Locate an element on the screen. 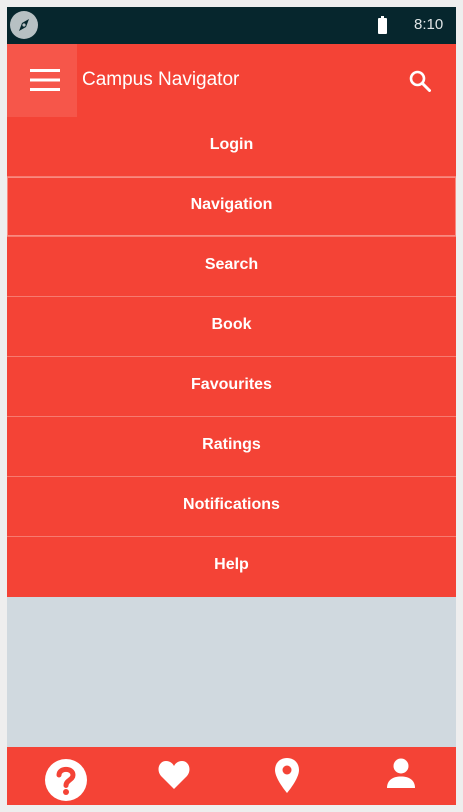  bottom-navigation is located at coordinates (231, 776).